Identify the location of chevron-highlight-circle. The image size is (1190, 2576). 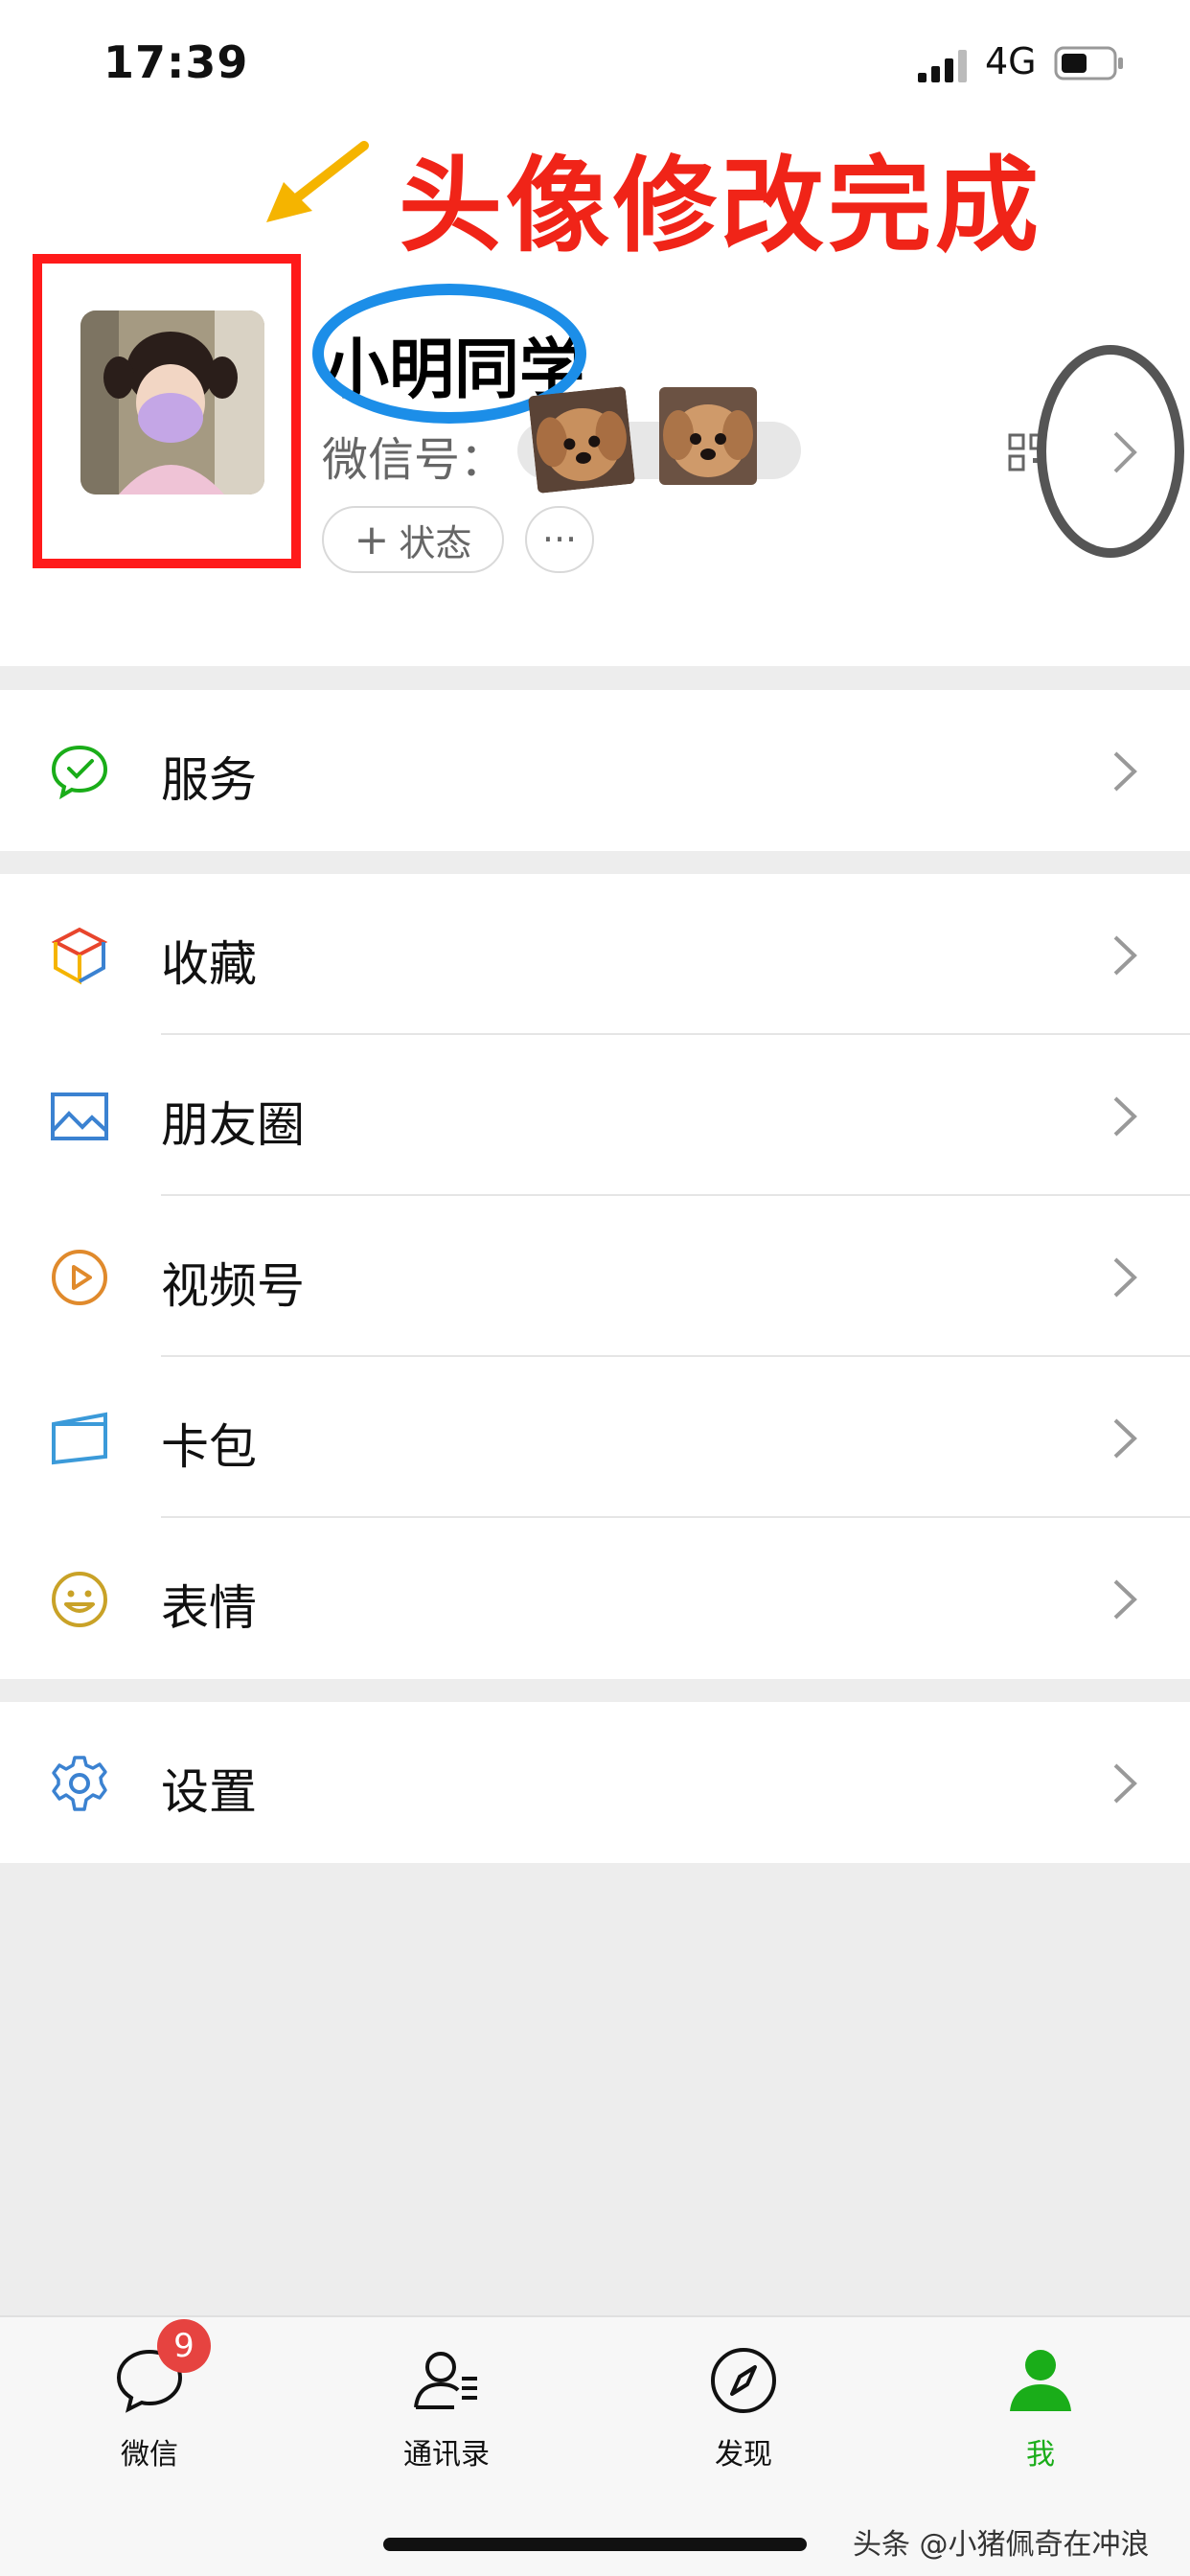
(1110, 451).